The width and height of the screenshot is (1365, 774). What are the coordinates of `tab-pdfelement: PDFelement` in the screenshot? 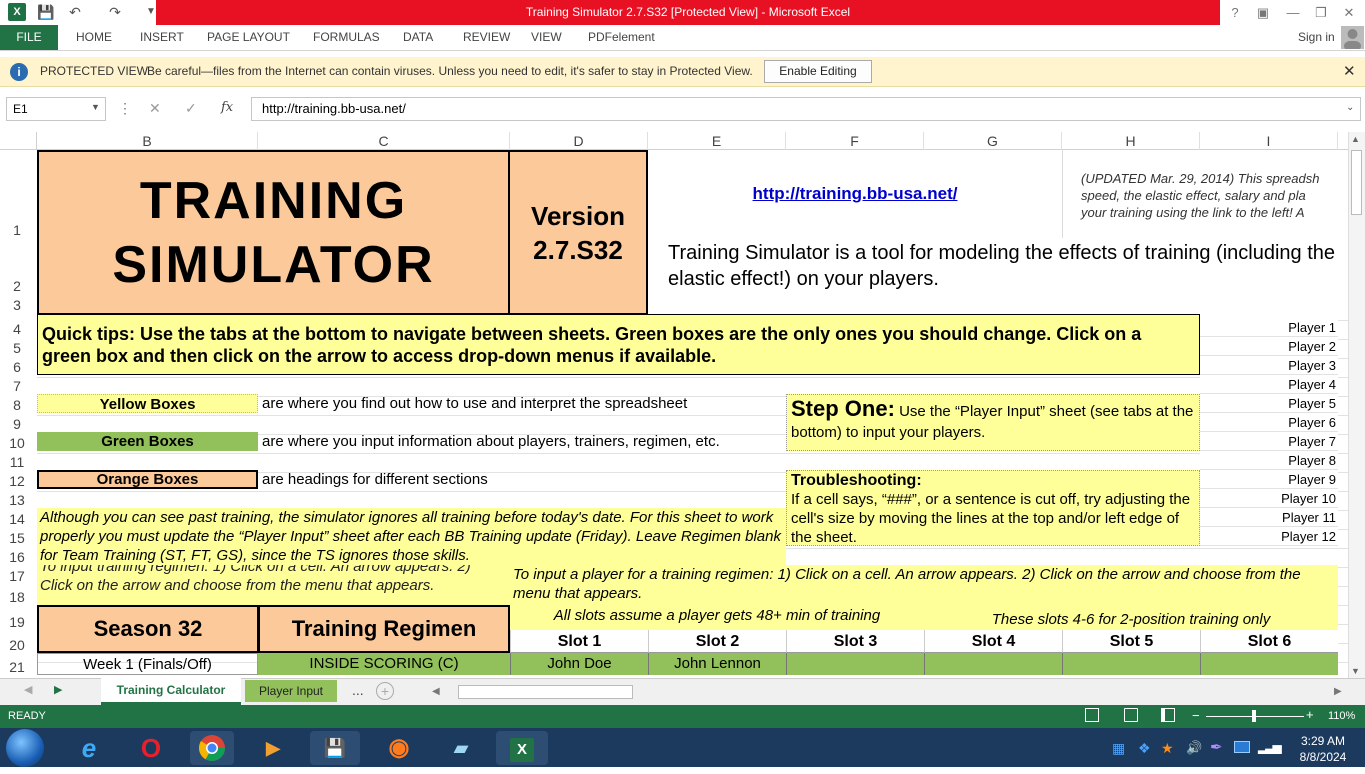 It's located at (621, 37).